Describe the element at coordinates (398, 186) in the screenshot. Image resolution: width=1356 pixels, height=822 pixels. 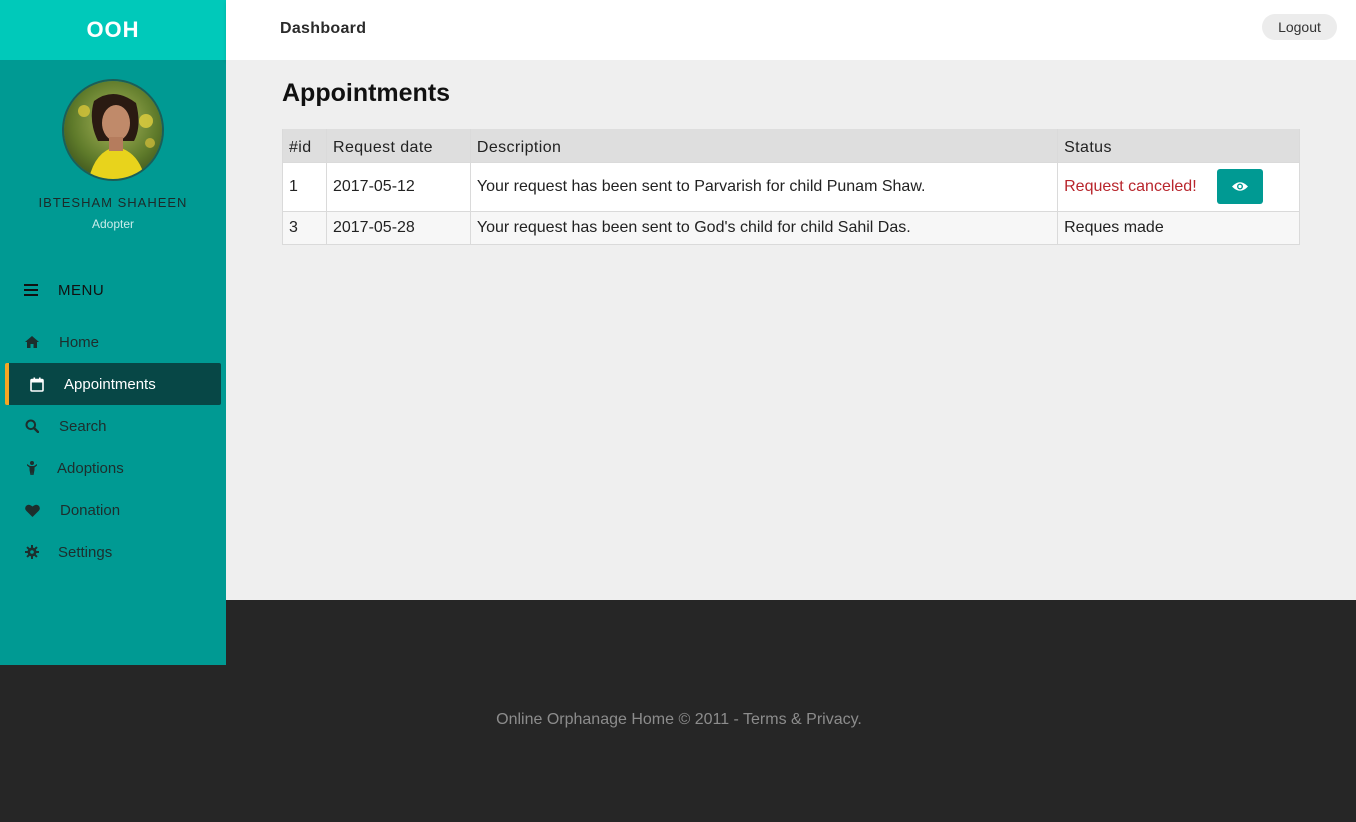
I see `cell-date: 2017-05-12` at that location.